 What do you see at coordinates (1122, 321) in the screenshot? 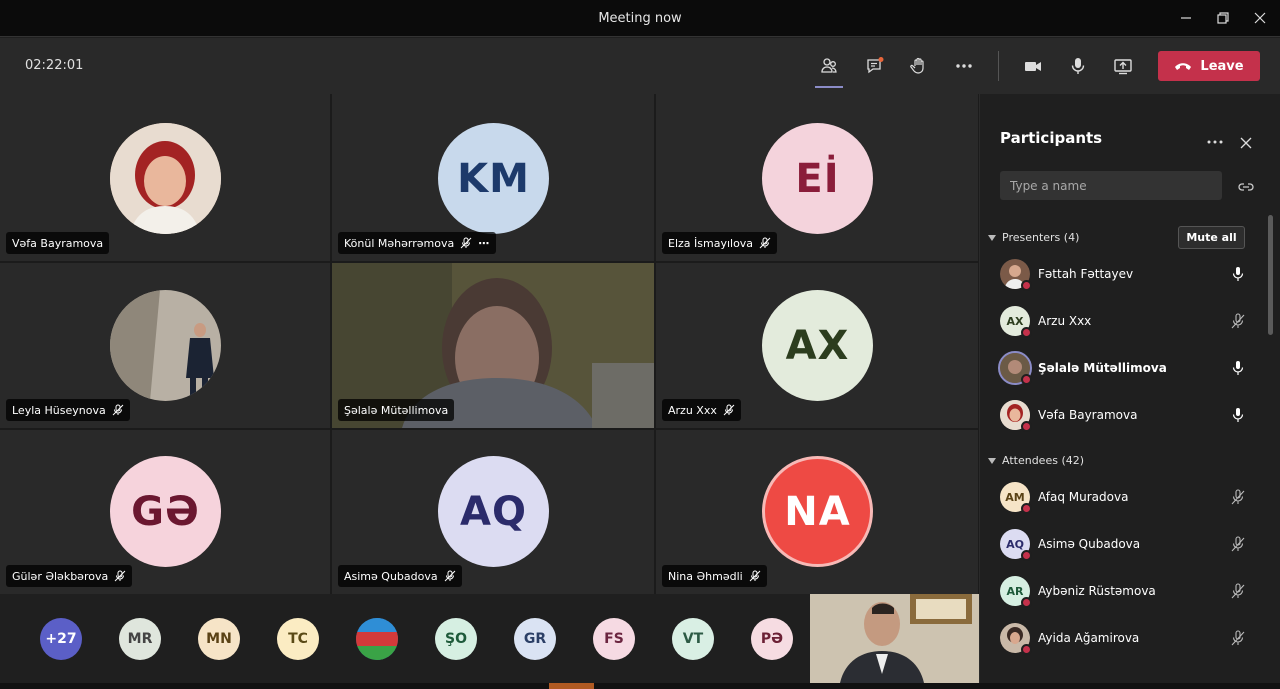
I see `participant-row: AX Arzu Xxx` at bounding box center [1122, 321].